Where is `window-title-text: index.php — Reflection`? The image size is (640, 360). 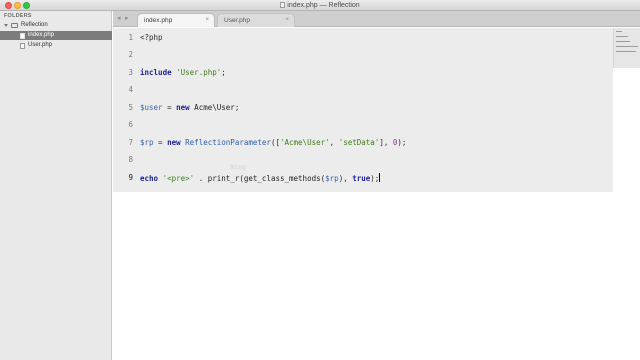
window-title-text: index.php — Reflection is located at coordinates (323, 5).